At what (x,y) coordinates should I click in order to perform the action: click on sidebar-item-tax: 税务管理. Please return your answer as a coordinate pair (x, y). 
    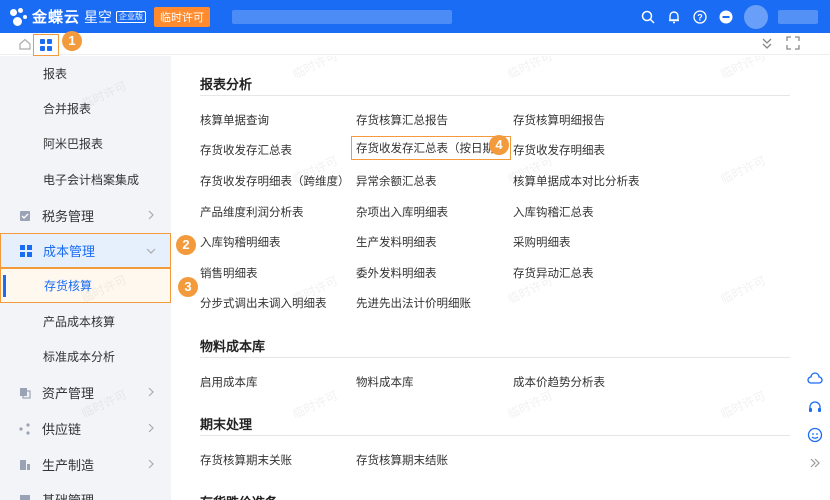
    Looking at the image, I should click on (85, 215).